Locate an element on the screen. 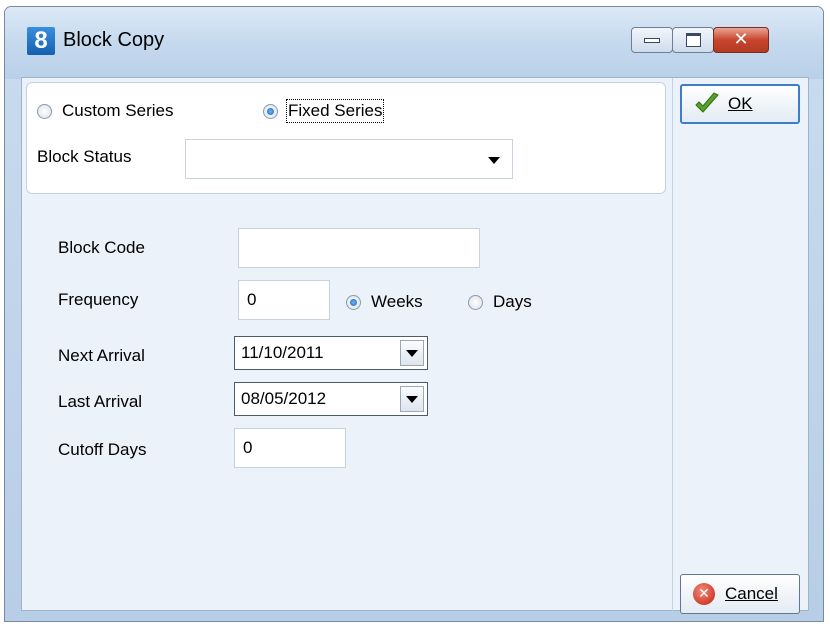 The height and width of the screenshot is (628, 830). ok-button: OK is located at coordinates (740, 104).